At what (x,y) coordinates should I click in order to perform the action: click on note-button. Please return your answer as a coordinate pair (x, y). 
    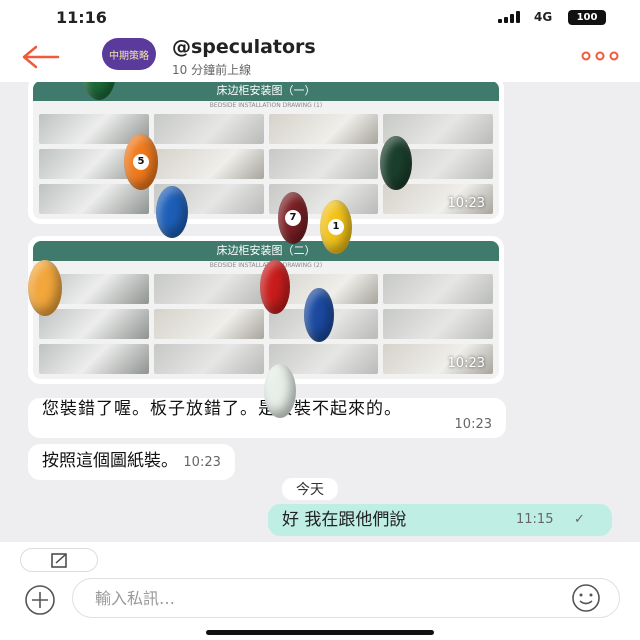
    Looking at the image, I should click on (59, 560).